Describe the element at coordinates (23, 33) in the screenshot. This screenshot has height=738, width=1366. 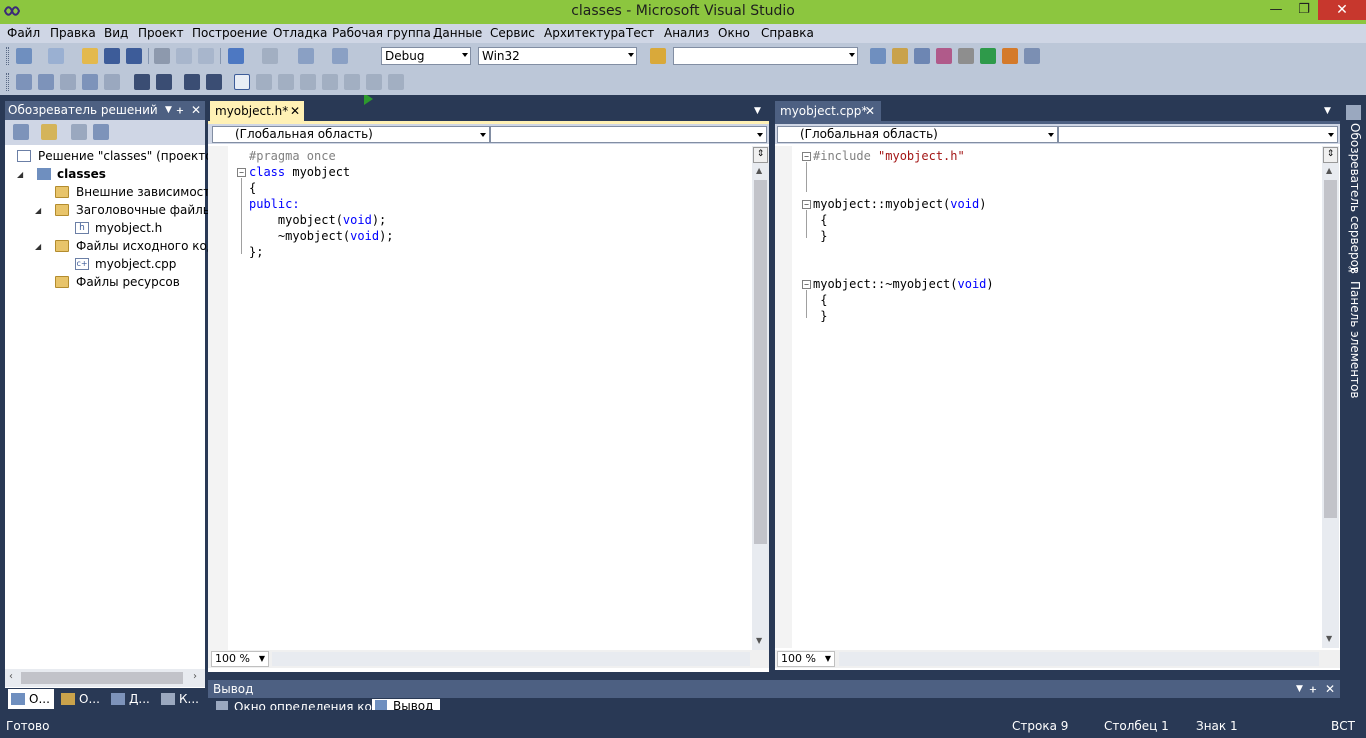
I see `menu-file: Файл` at that location.